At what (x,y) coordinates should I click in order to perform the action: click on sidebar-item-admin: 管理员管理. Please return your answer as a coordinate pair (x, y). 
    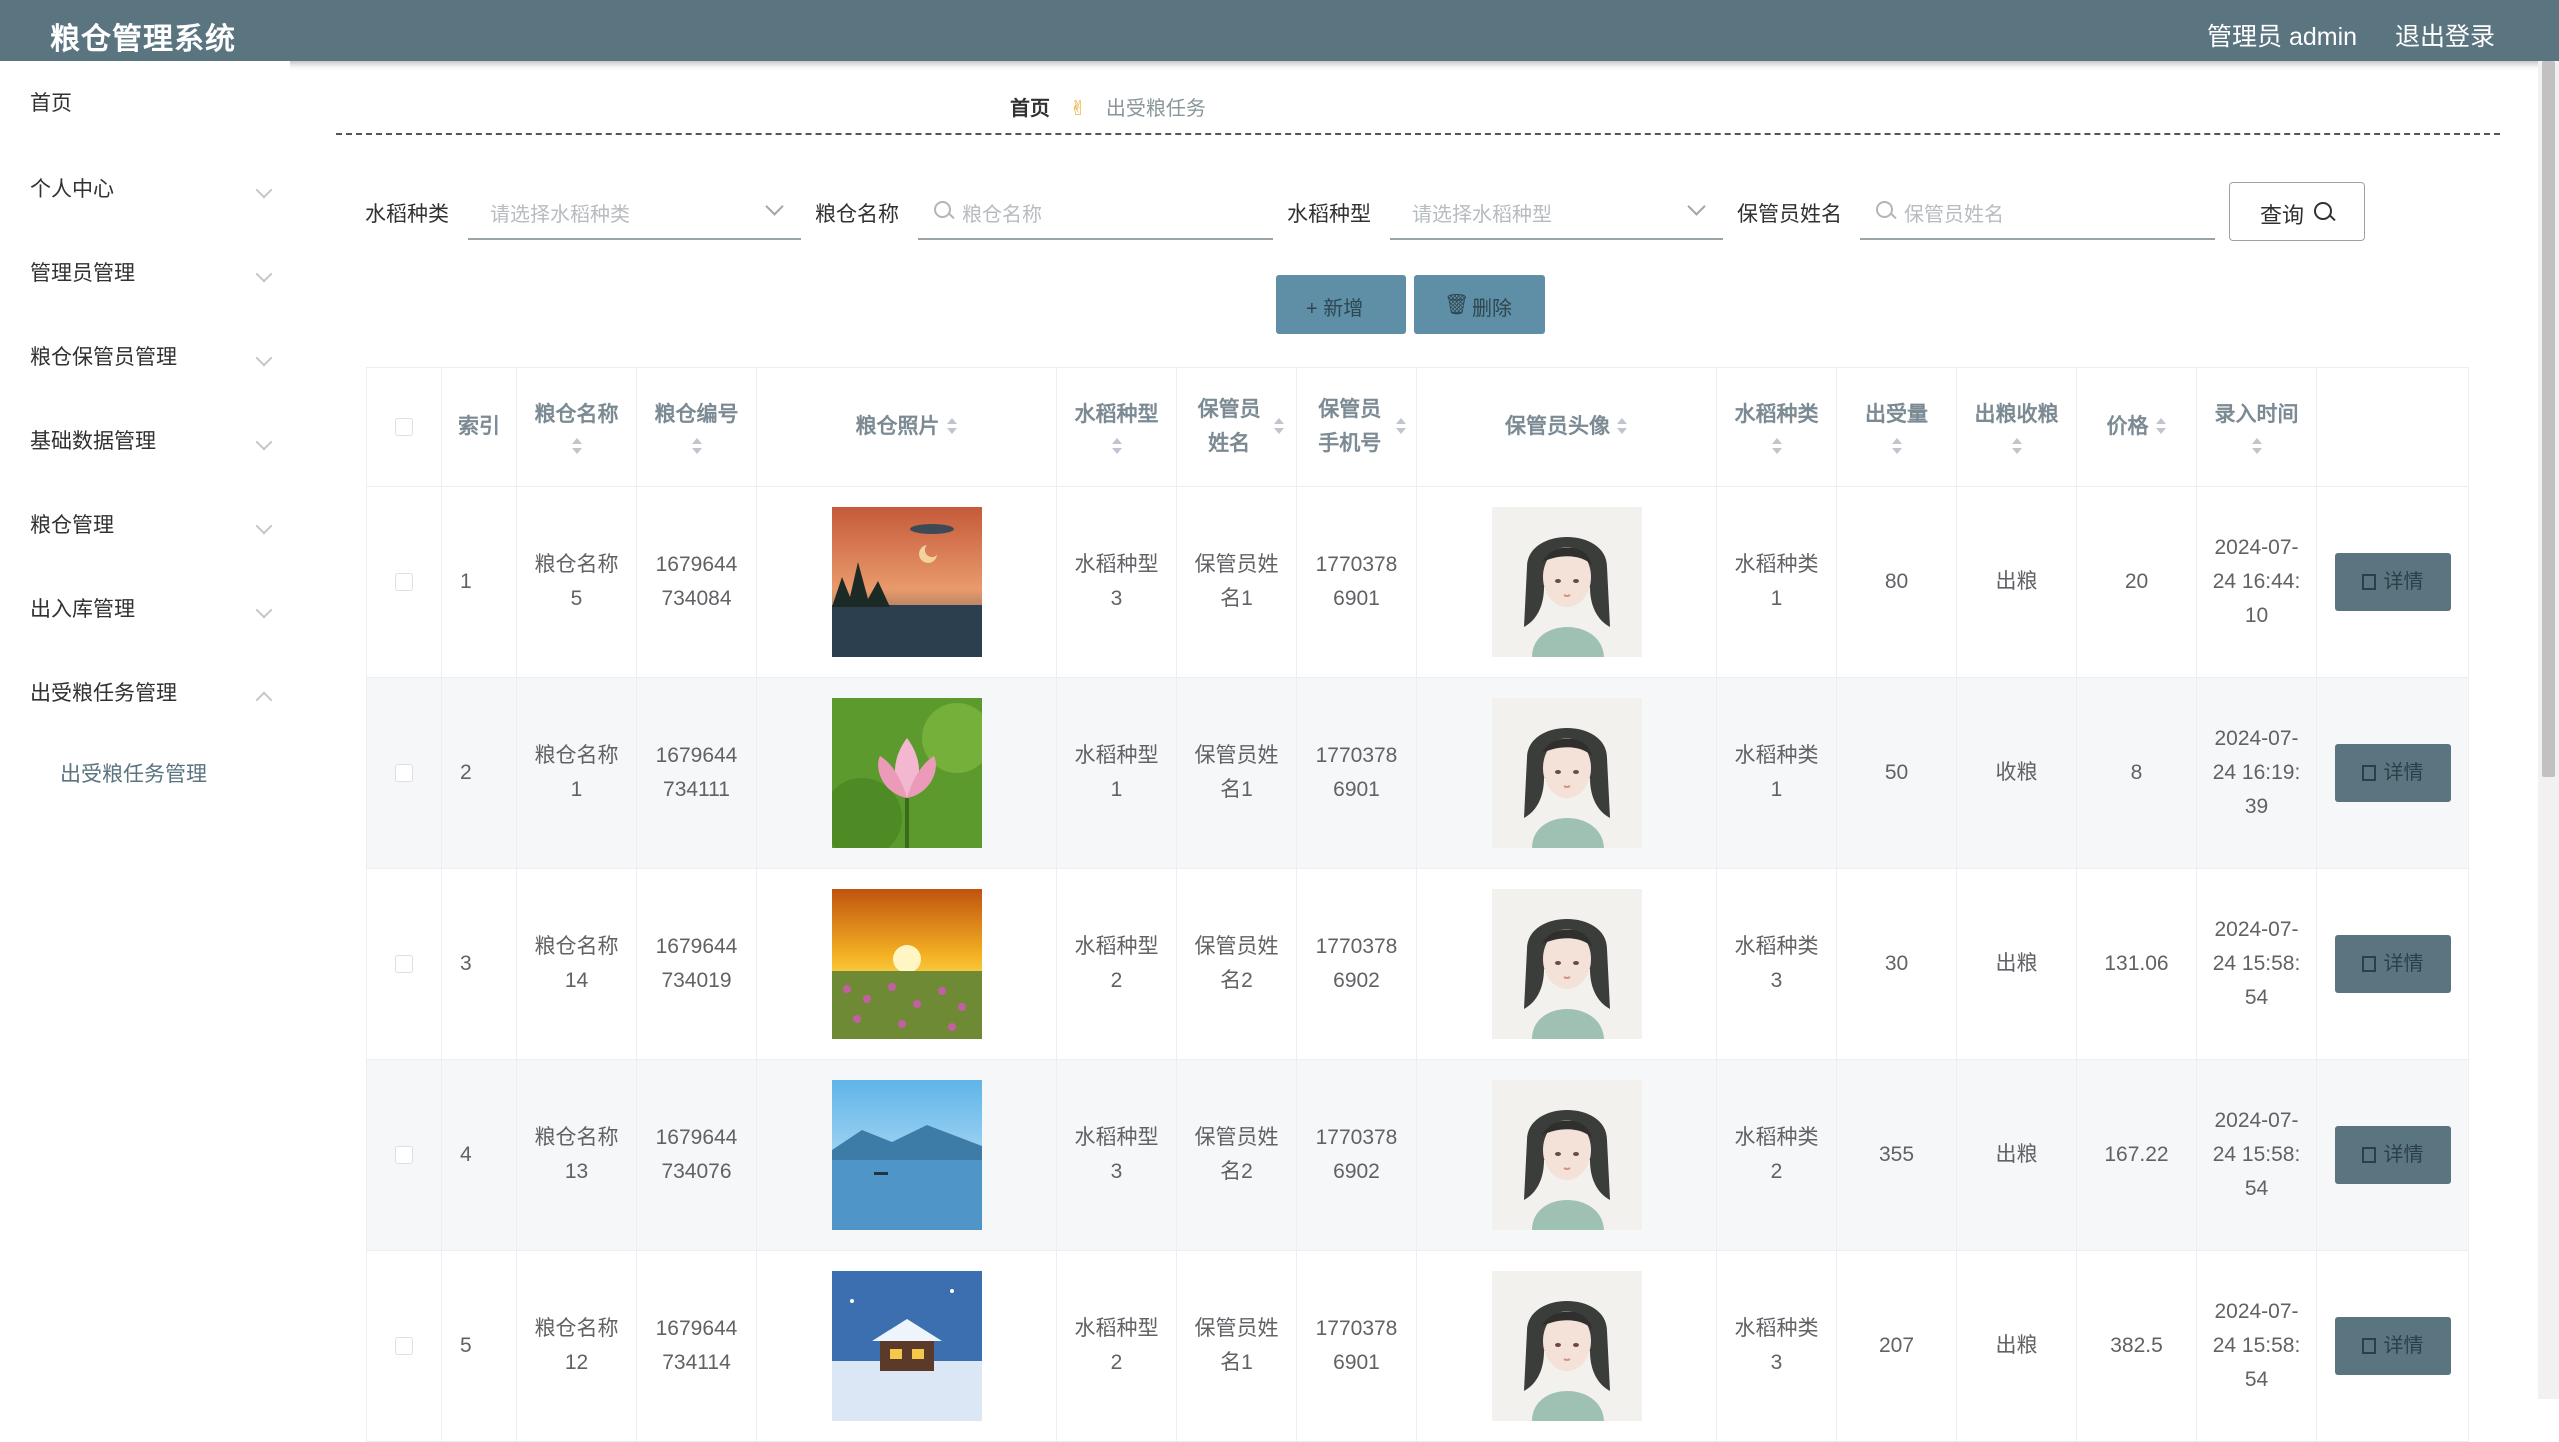
    Looking at the image, I should click on (151, 274).